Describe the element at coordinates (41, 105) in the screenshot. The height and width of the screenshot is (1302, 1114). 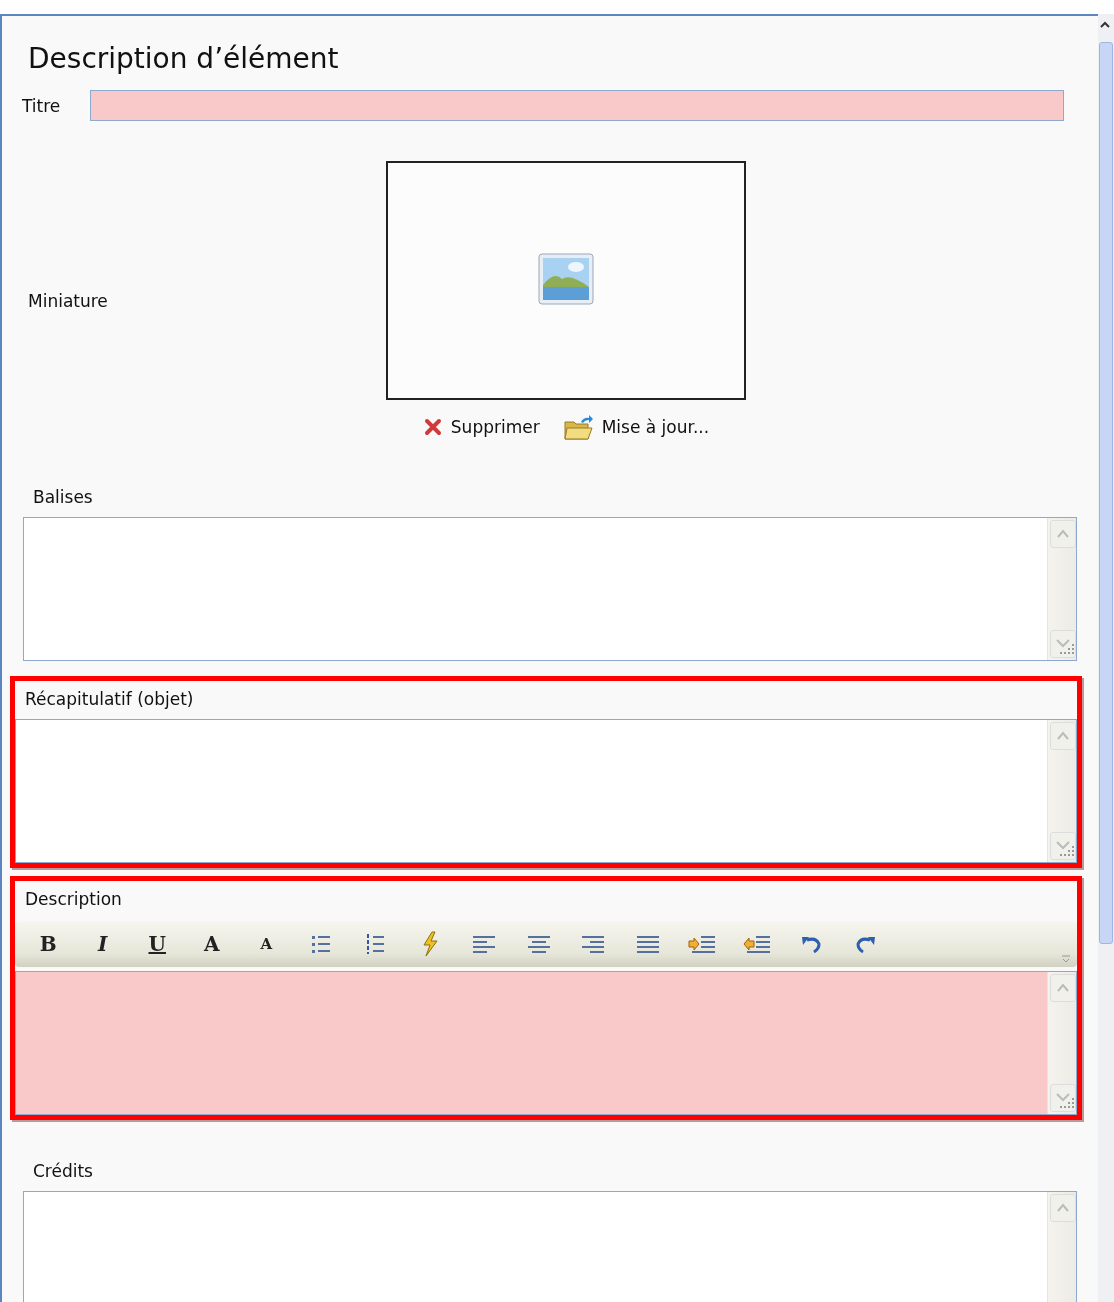
I see `field-label: Titre` at that location.